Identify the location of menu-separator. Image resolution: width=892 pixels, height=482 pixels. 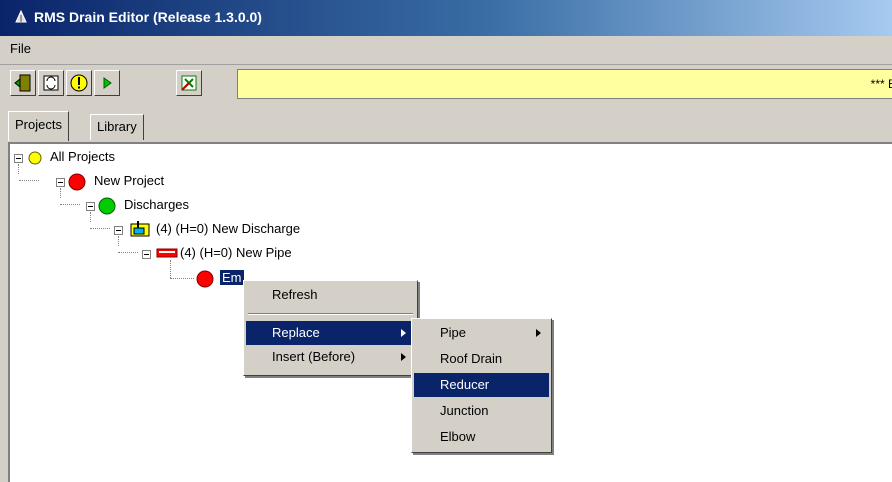
(330, 314).